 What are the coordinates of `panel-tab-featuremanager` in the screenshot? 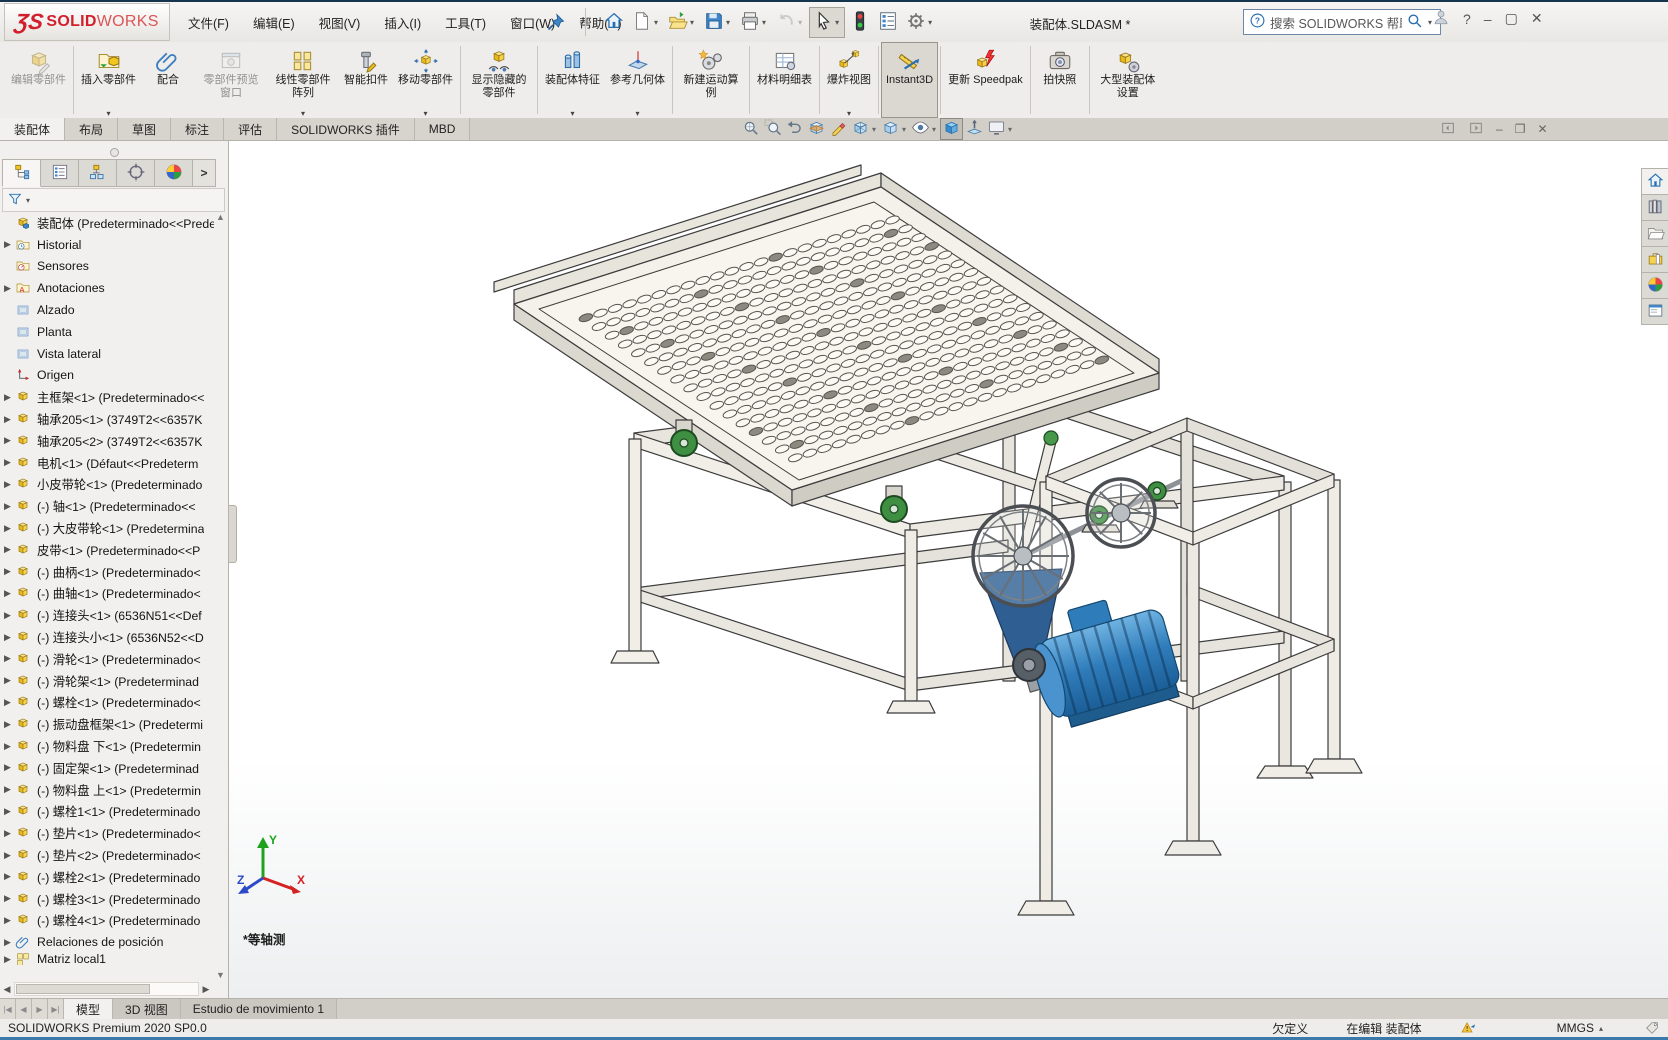 It's located at (21, 173).